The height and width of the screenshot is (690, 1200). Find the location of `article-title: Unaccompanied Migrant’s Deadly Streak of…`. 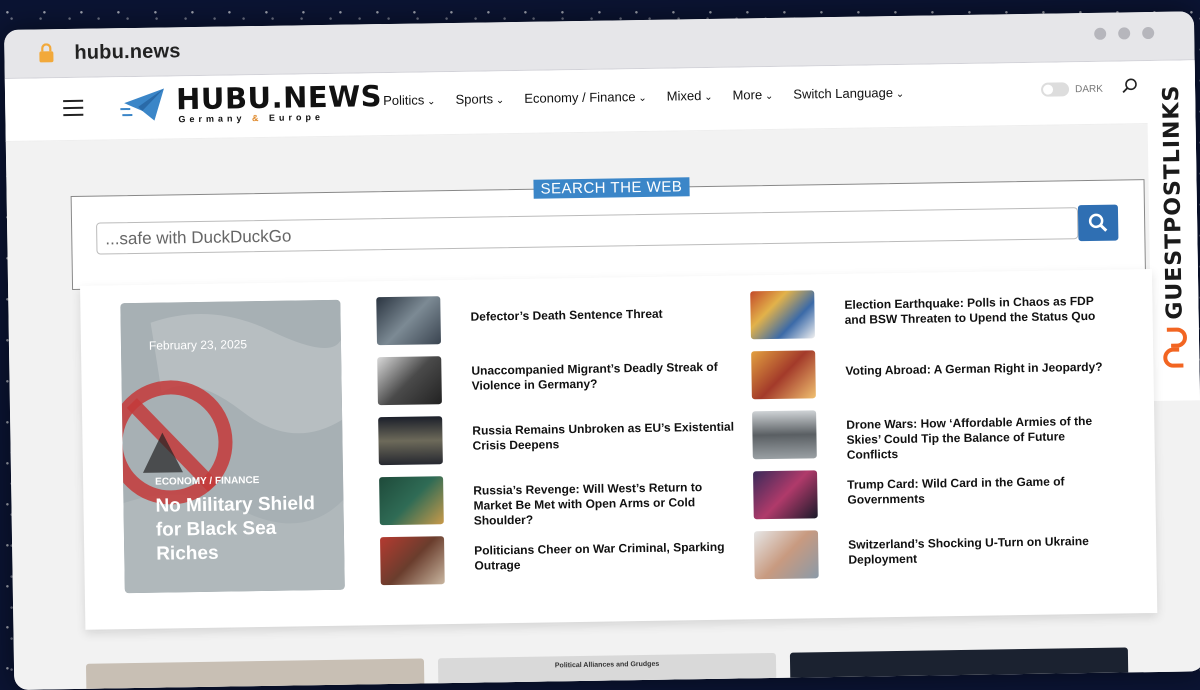

article-title: Unaccompanied Migrant’s Deadly Streak of… is located at coordinates (605, 376).